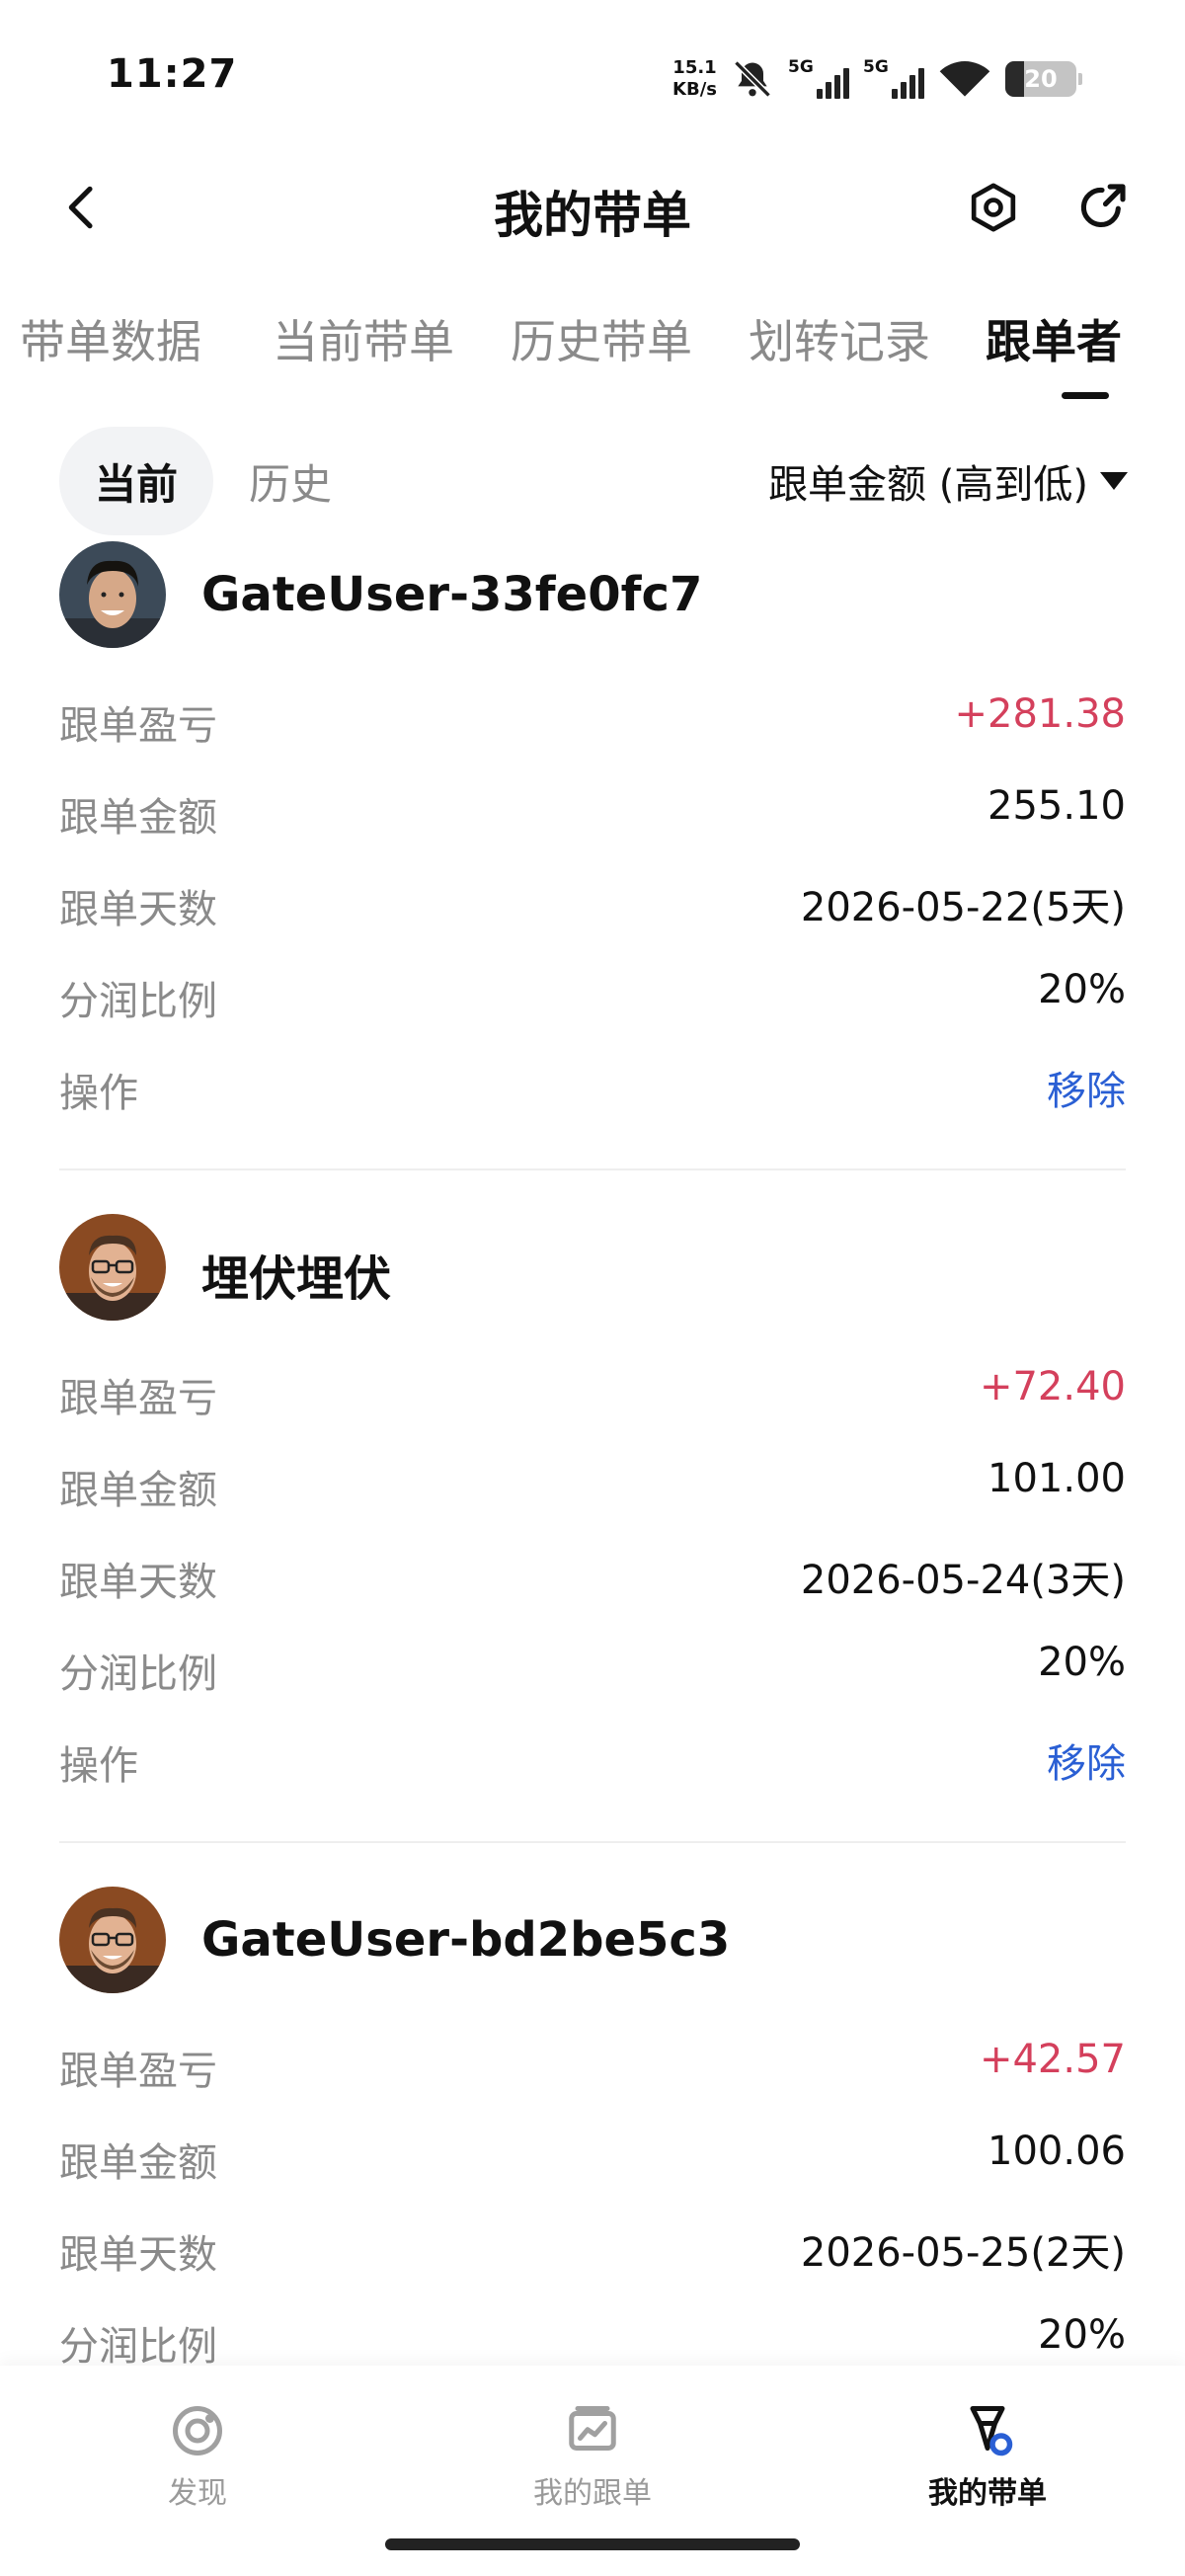  I want to click on stat-value-amount: 100.06, so click(1057, 2151).